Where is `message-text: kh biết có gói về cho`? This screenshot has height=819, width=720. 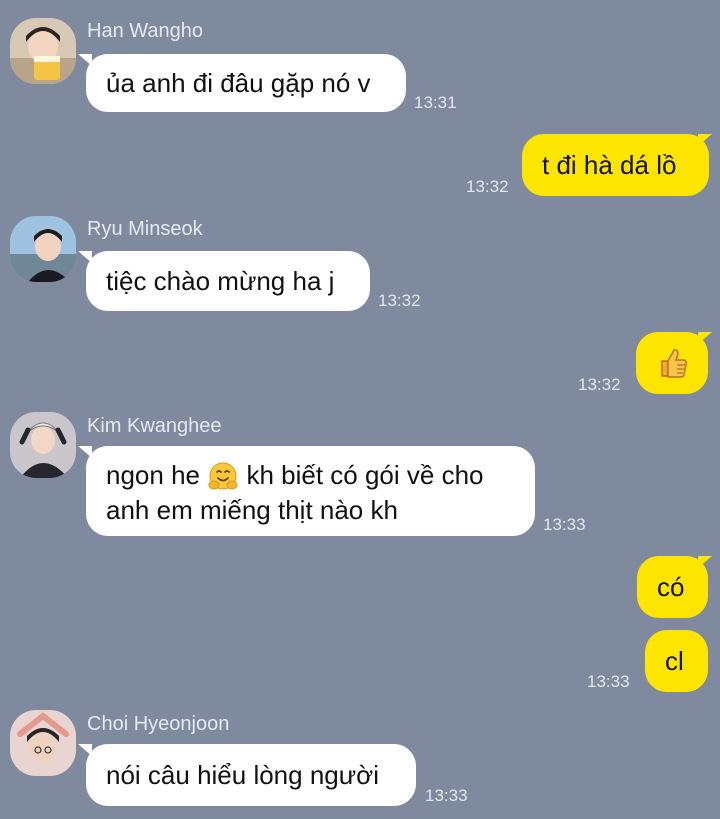
message-text: kh biết có gói về cho is located at coordinates (365, 475).